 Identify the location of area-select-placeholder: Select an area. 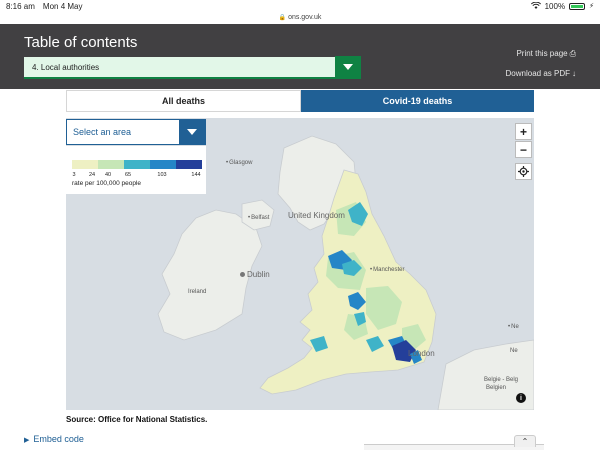
(102, 132).